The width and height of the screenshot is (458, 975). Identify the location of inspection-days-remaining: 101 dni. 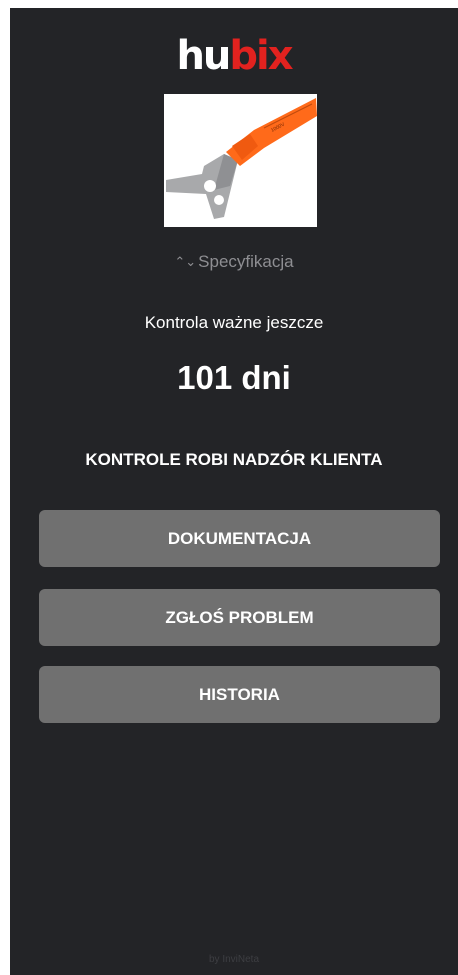
(234, 377).